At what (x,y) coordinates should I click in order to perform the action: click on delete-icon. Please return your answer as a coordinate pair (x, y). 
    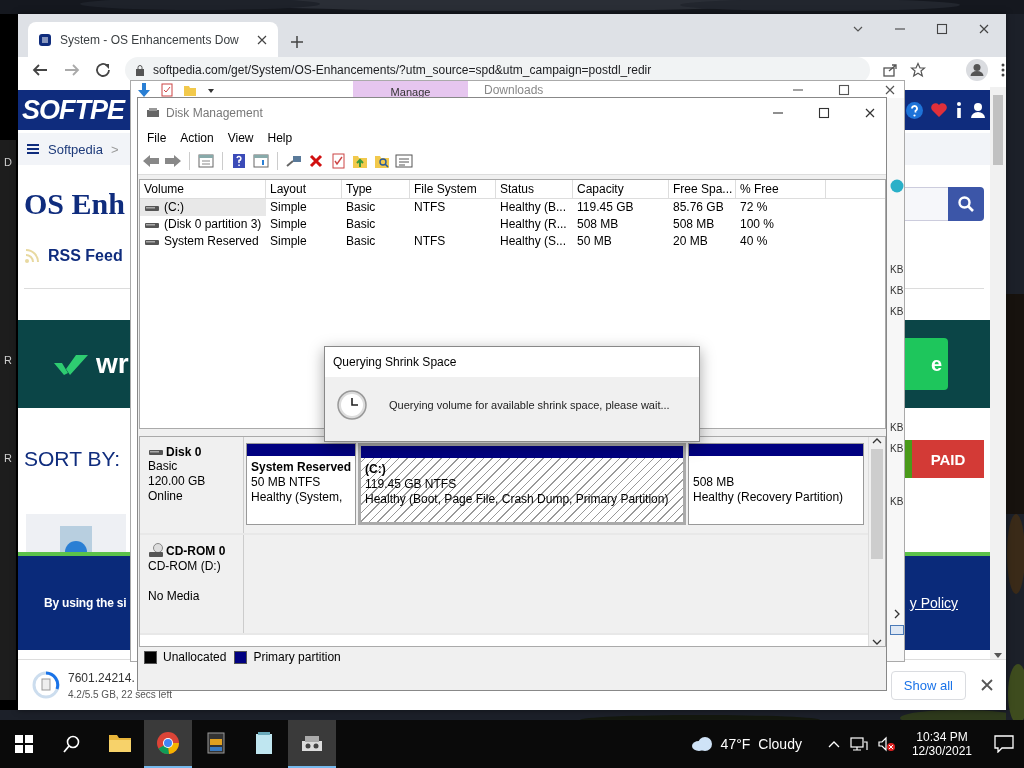
    Looking at the image, I should click on (316, 161).